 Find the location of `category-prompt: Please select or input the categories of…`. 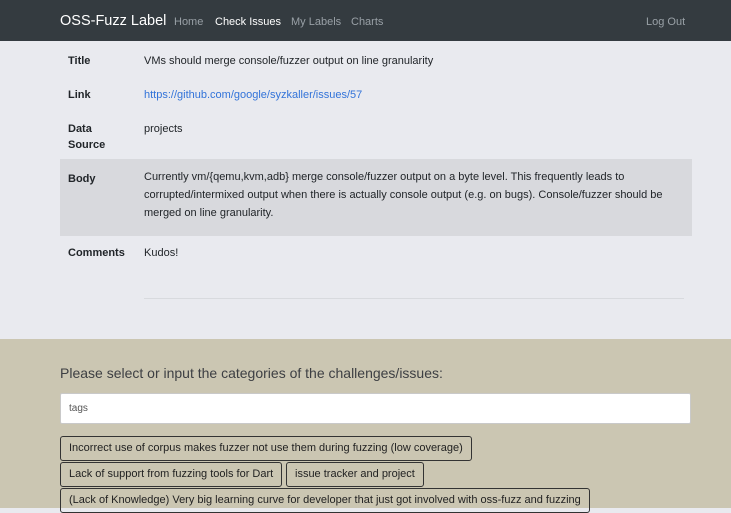

category-prompt: Please select or input the categories of… is located at coordinates (251, 373).